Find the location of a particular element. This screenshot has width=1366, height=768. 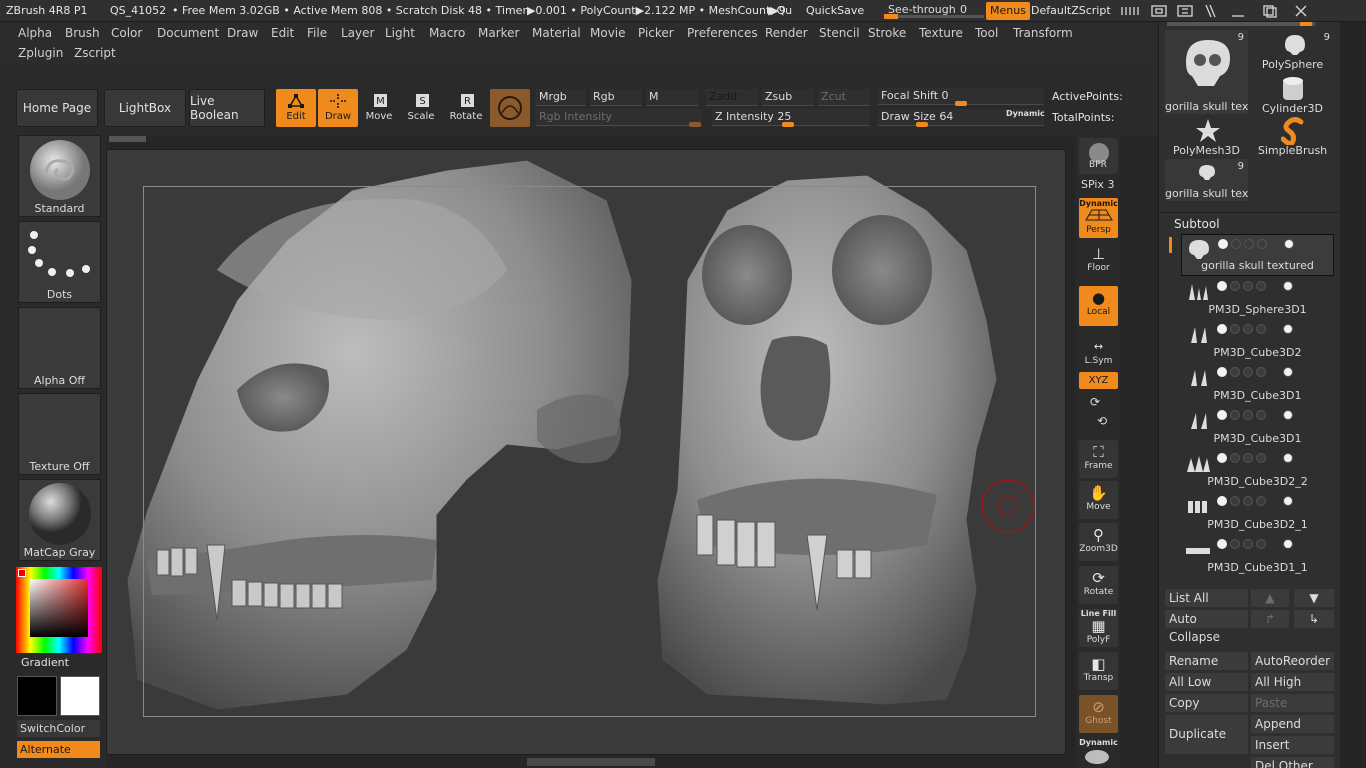

rotate-mode-button: R Rotate is located at coordinates (466, 108).